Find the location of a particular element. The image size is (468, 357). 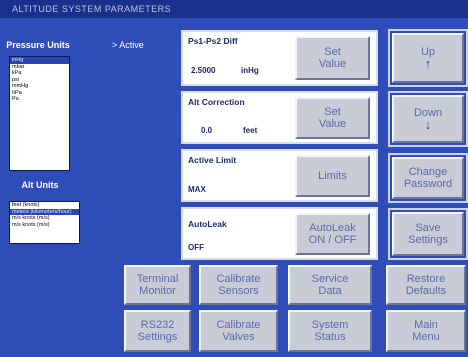

list-item: Pa is located at coordinates (39, 99).